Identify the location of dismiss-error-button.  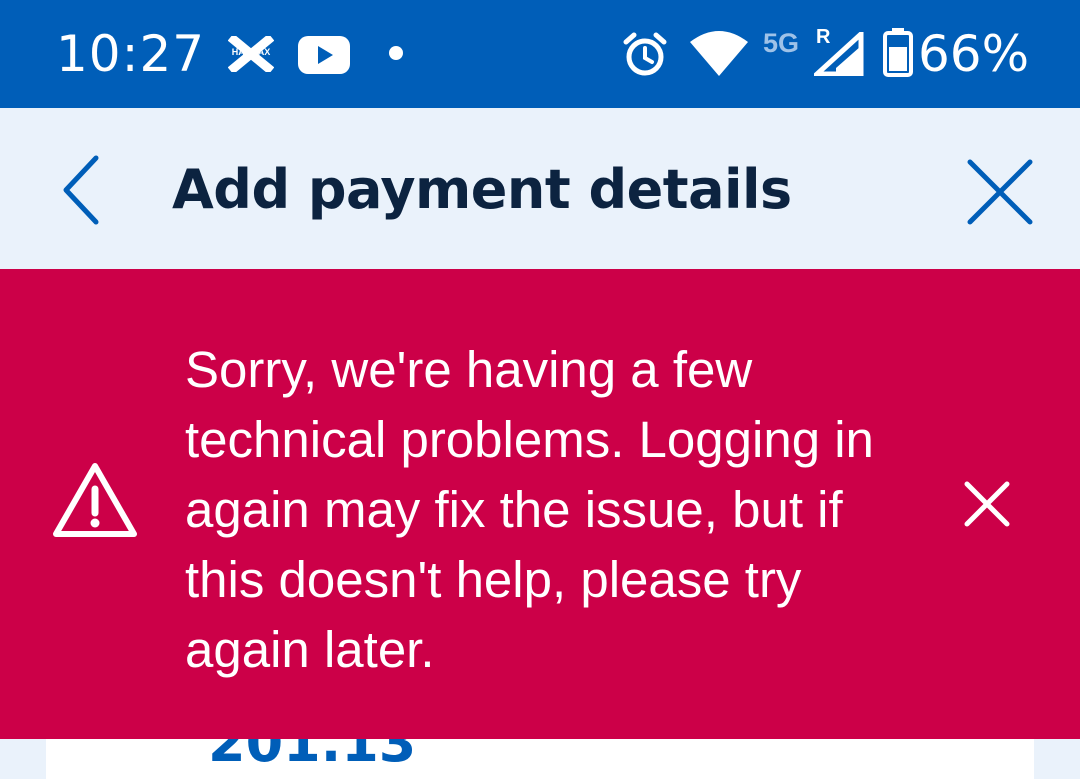
(987, 504).